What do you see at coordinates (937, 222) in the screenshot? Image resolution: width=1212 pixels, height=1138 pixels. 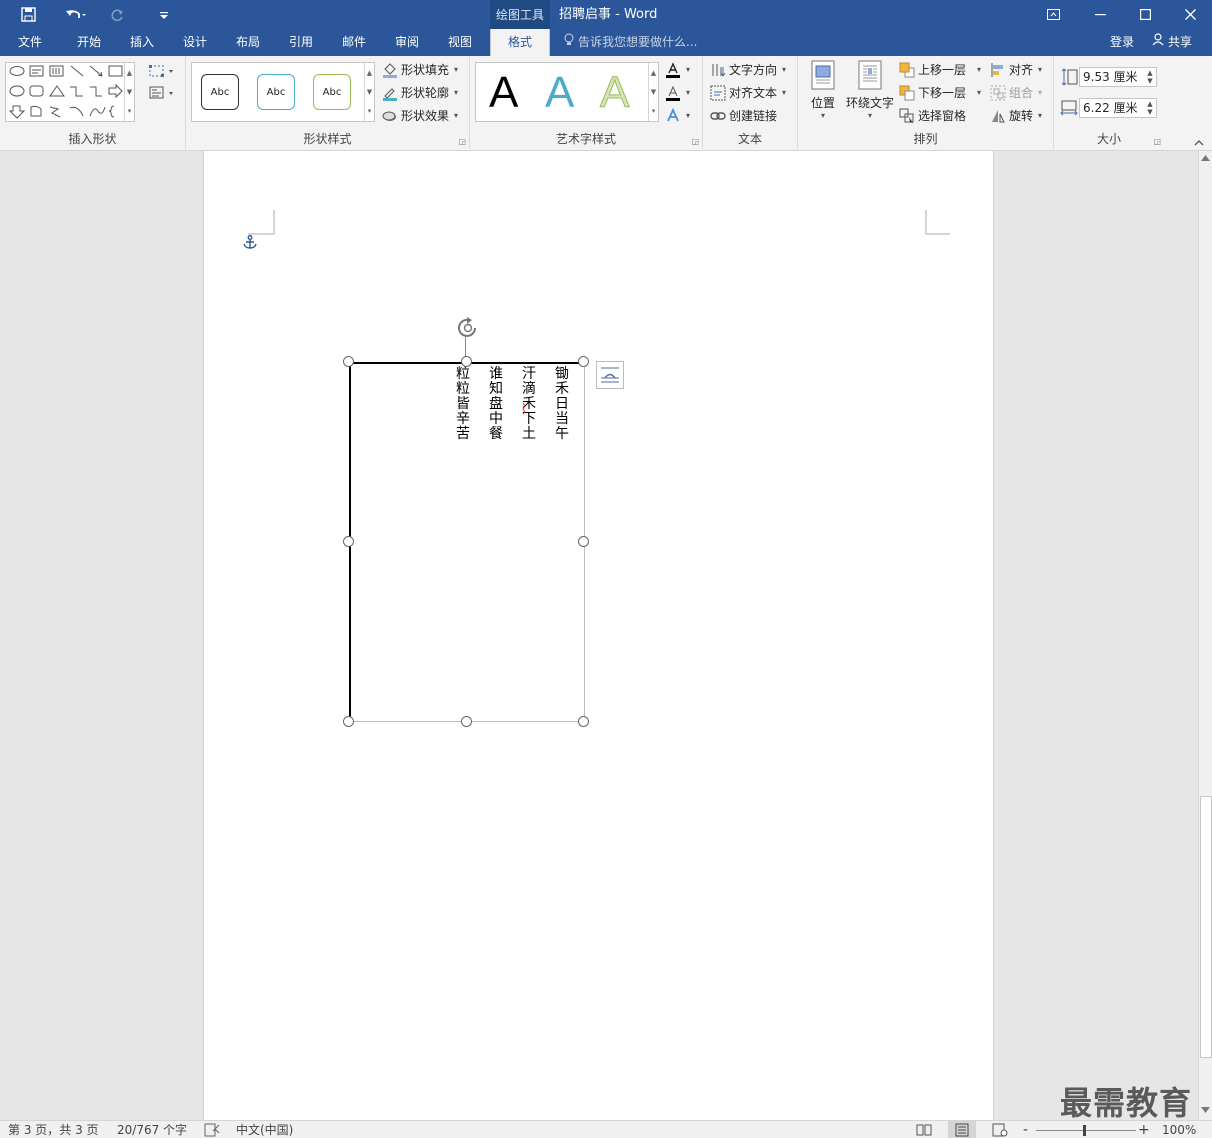 I see `page-corner-mark-right` at bounding box center [937, 222].